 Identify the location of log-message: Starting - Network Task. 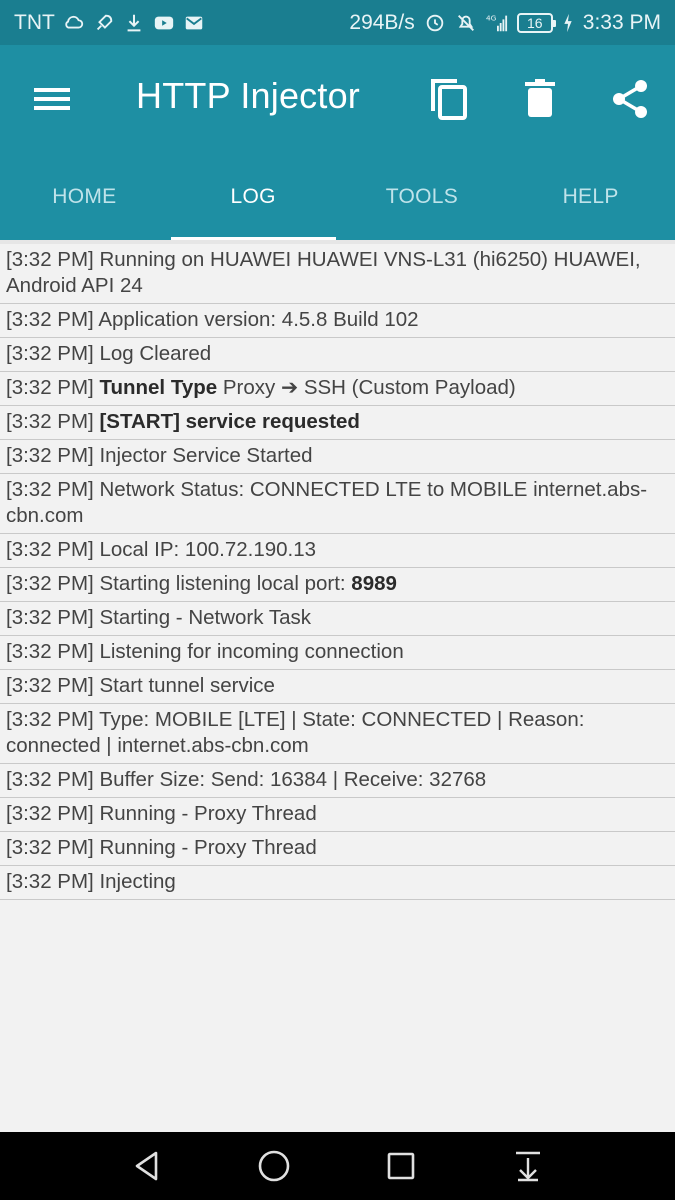
(205, 617).